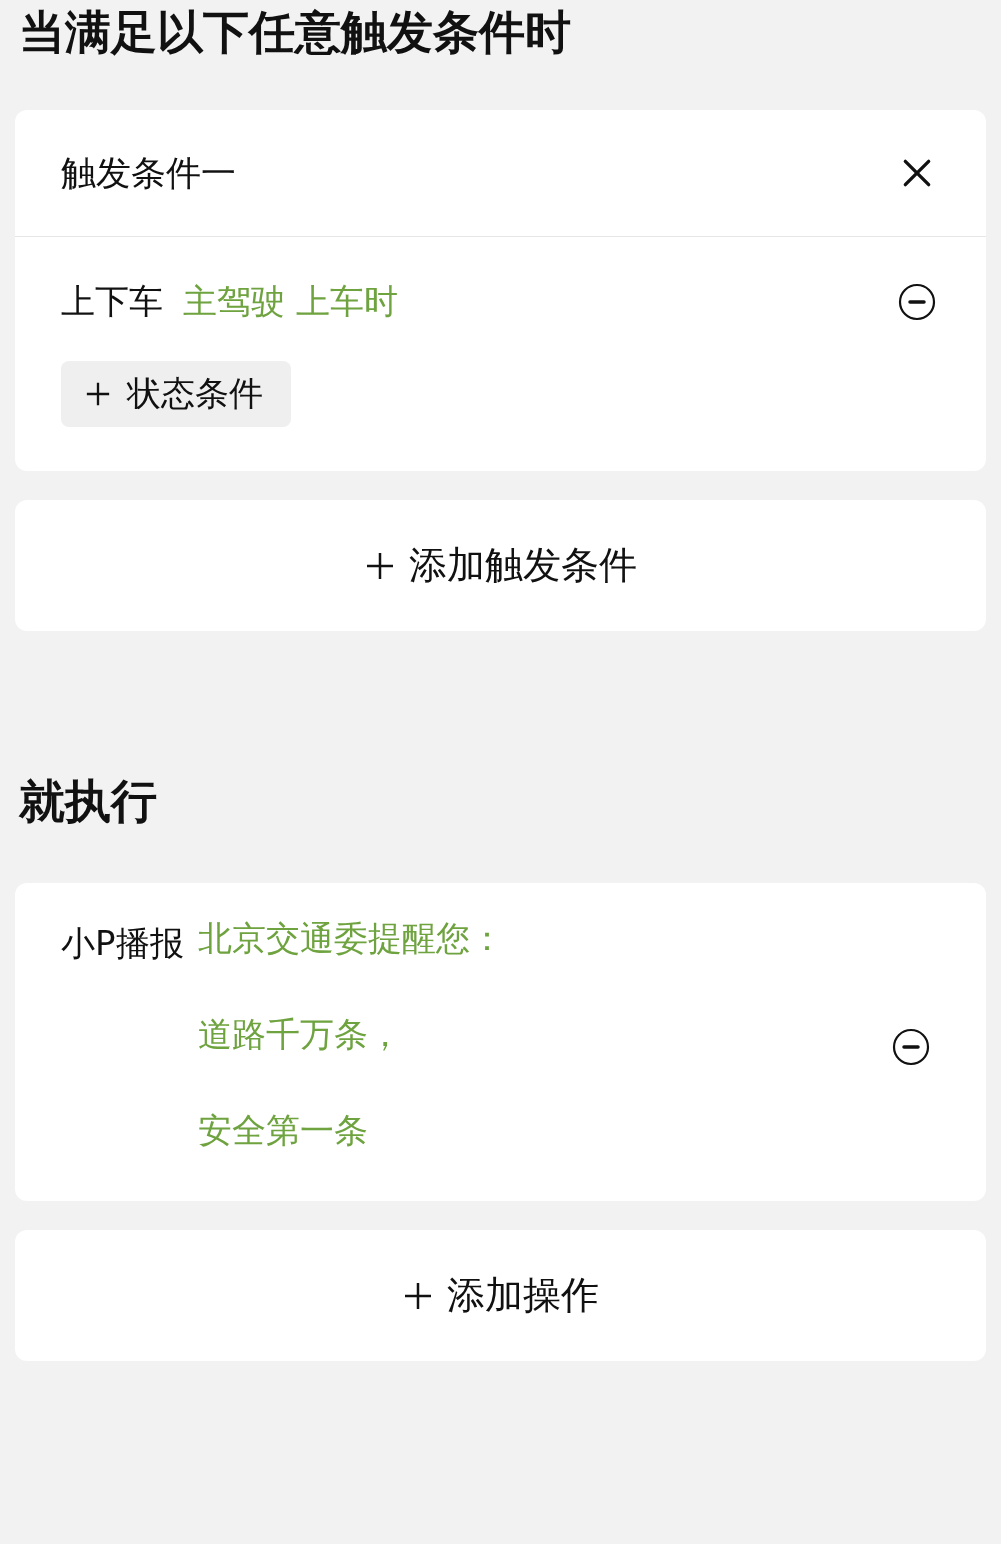 The width and height of the screenshot is (1001, 1544). What do you see at coordinates (300, 1034) in the screenshot?
I see `broadcast-text: 道路千万条，` at bounding box center [300, 1034].